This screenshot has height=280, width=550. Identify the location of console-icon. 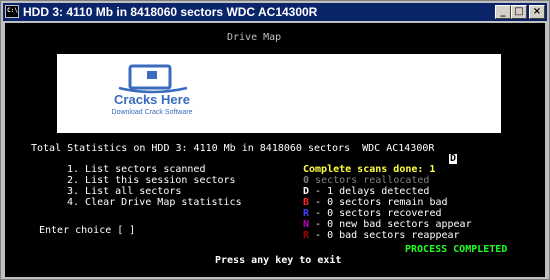
(12, 11).